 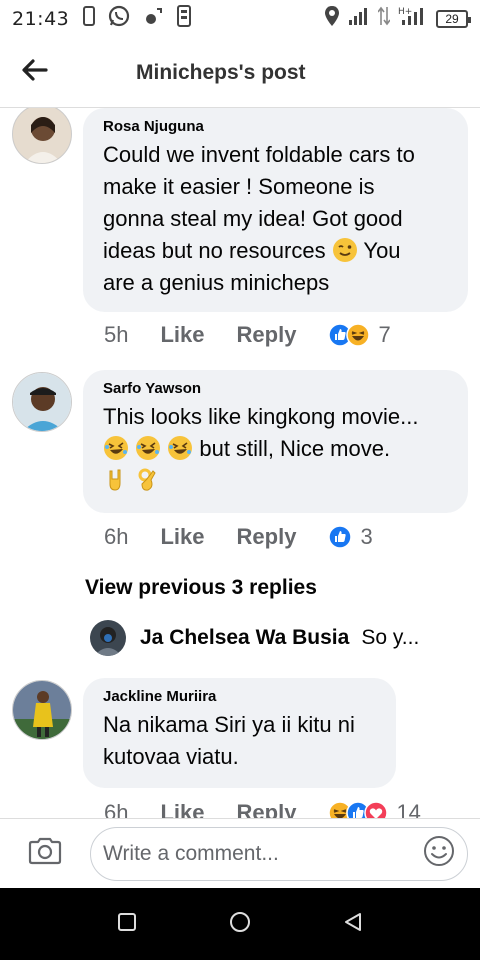 I want to click on reaction-count: 7, so click(x=384, y=334).